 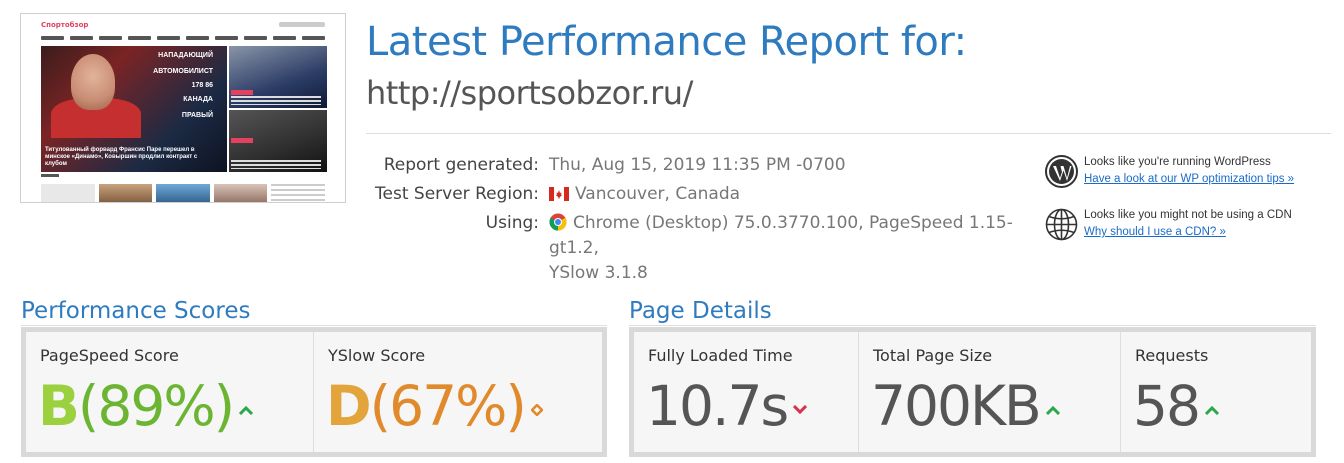 I want to click on fully-loaded-time-label: Fully Loaded Time, so click(x=720, y=355).